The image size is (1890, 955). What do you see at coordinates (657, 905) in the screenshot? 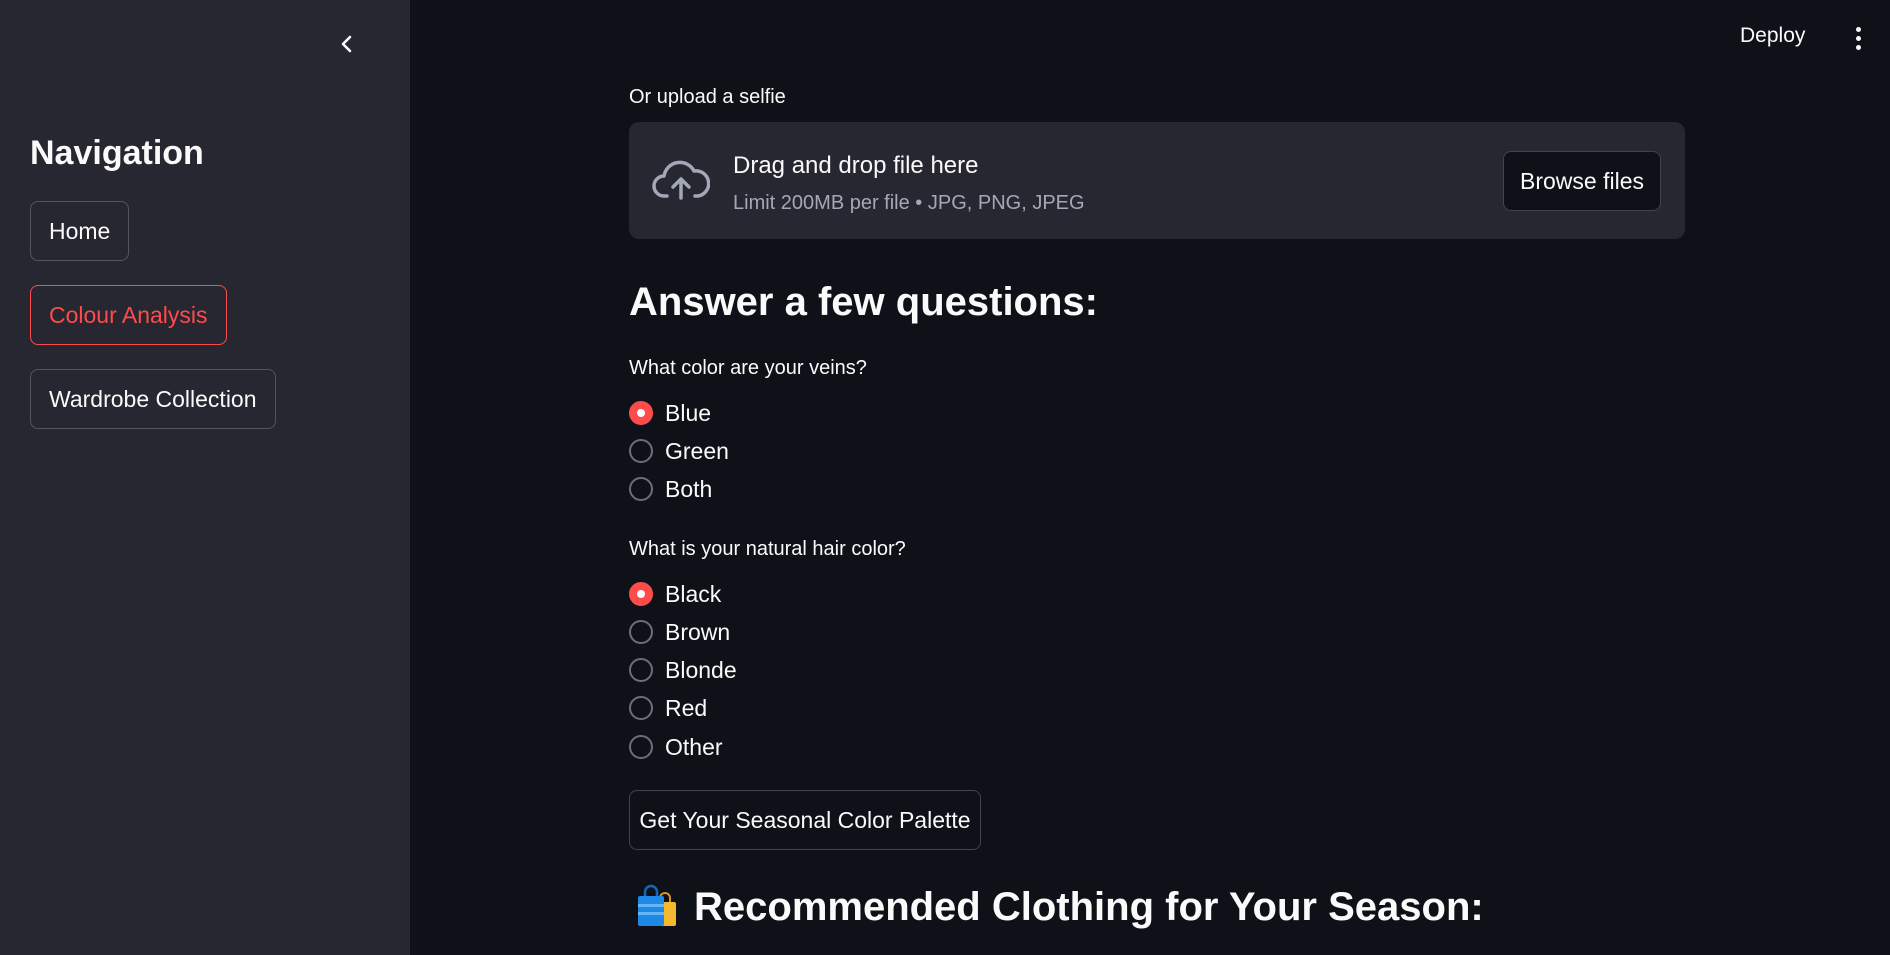
I see `shopping-bags-icon` at bounding box center [657, 905].